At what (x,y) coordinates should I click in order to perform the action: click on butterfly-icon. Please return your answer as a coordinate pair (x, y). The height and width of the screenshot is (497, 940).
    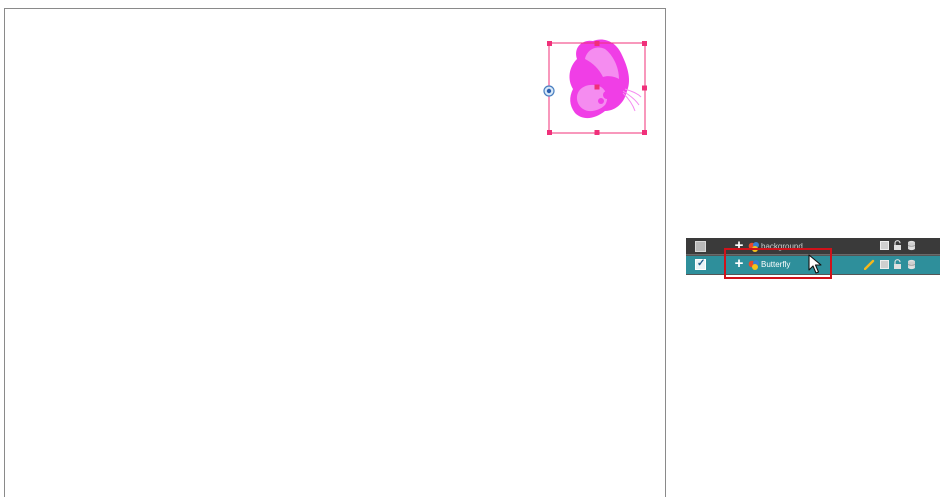
    Looking at the image, I should click on (594, 84).